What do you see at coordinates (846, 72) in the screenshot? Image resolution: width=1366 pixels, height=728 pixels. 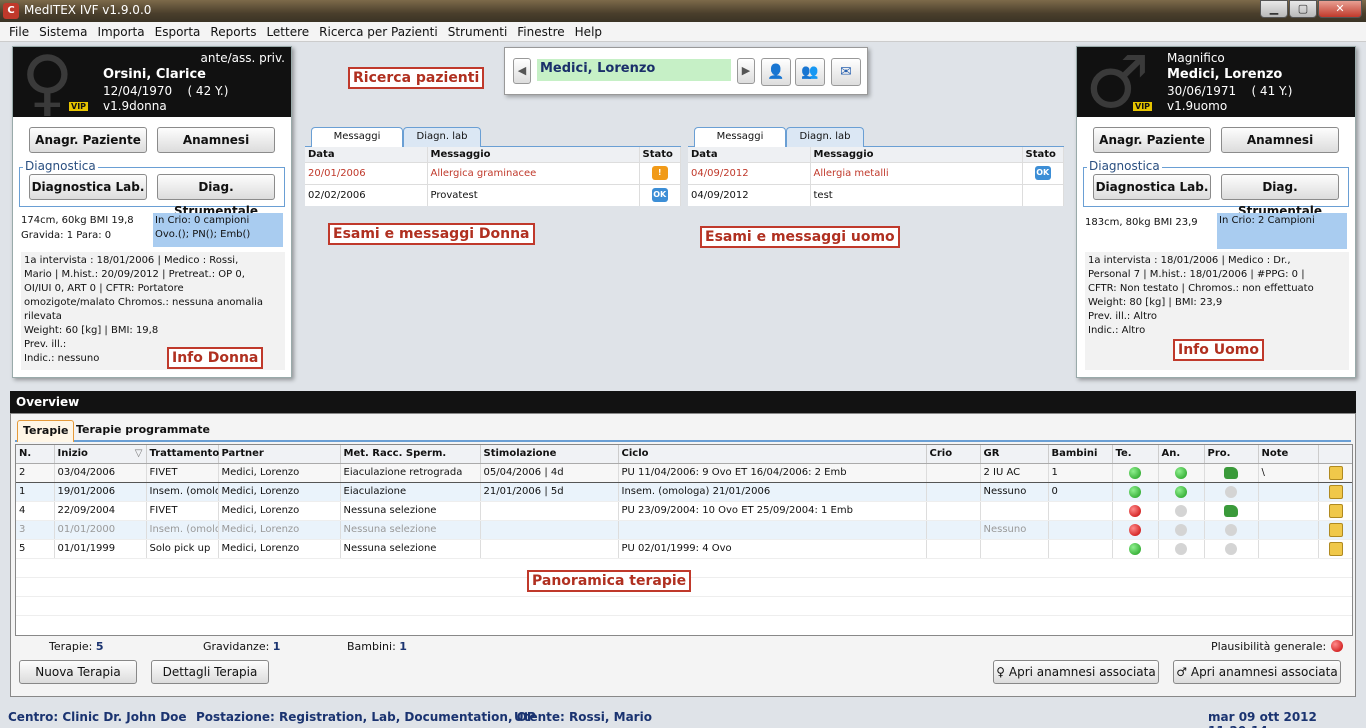 I see `mail-icon: ✉` at bounding box center [846, 72].